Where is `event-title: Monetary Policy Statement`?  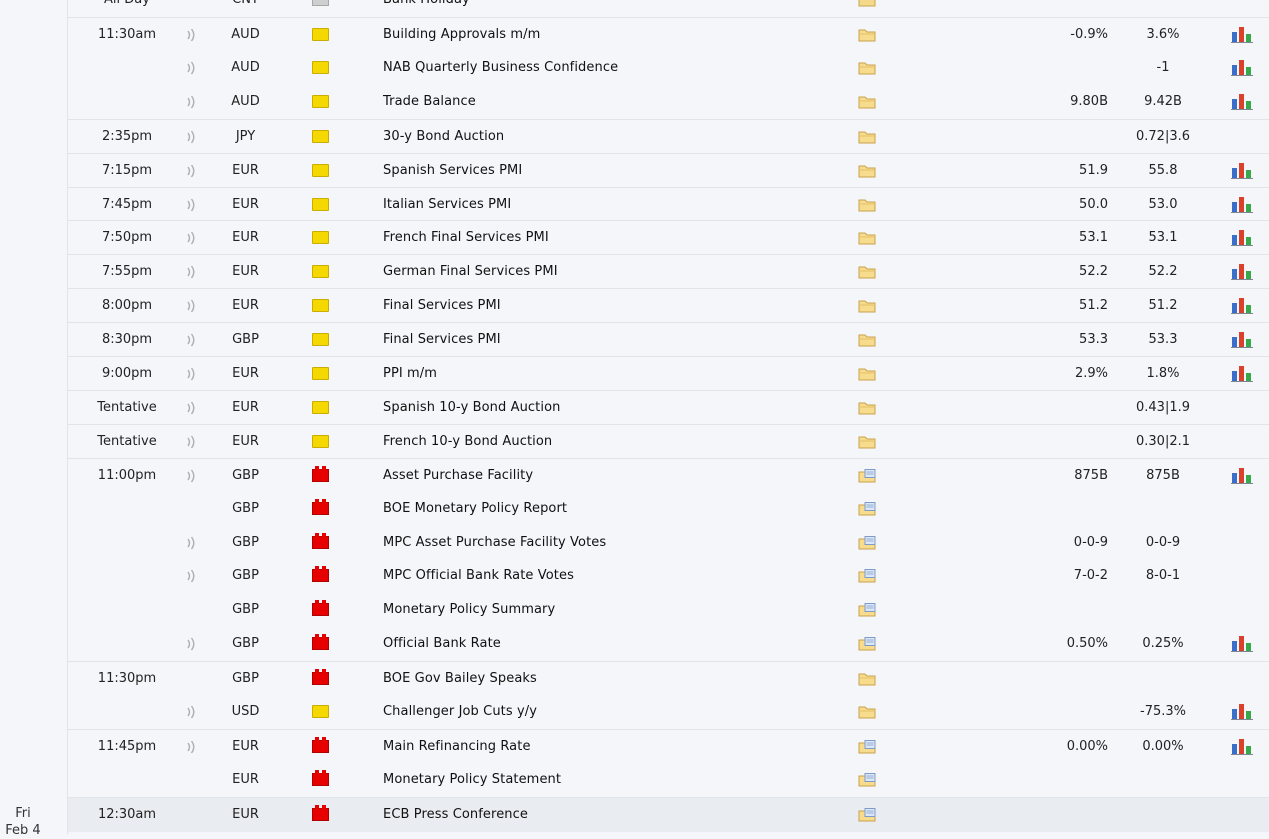 event-title: Monetary Policy Statement is located at coordinates (613, 780).